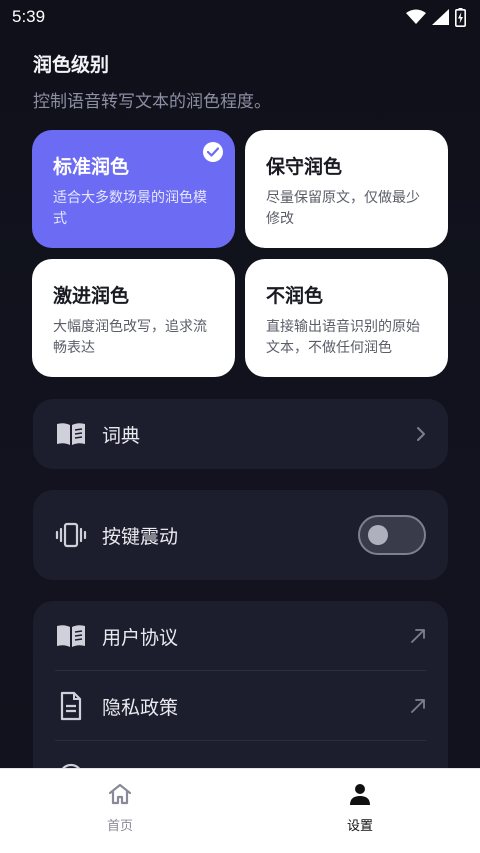  I want to click on person-icon, so click(360, 796).